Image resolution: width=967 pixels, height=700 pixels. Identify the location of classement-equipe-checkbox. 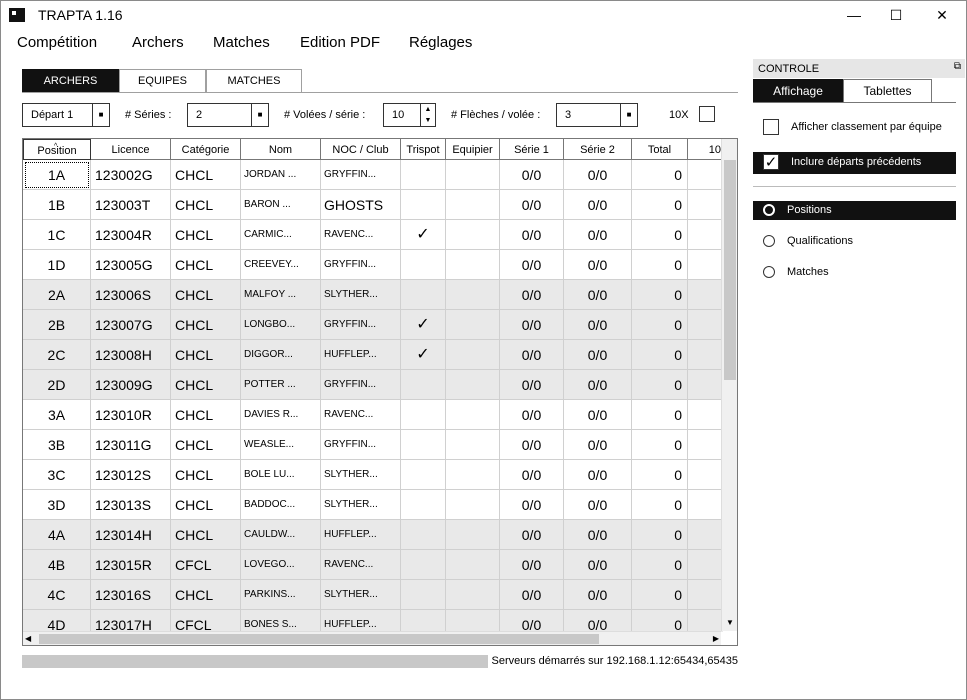
(771, 127).